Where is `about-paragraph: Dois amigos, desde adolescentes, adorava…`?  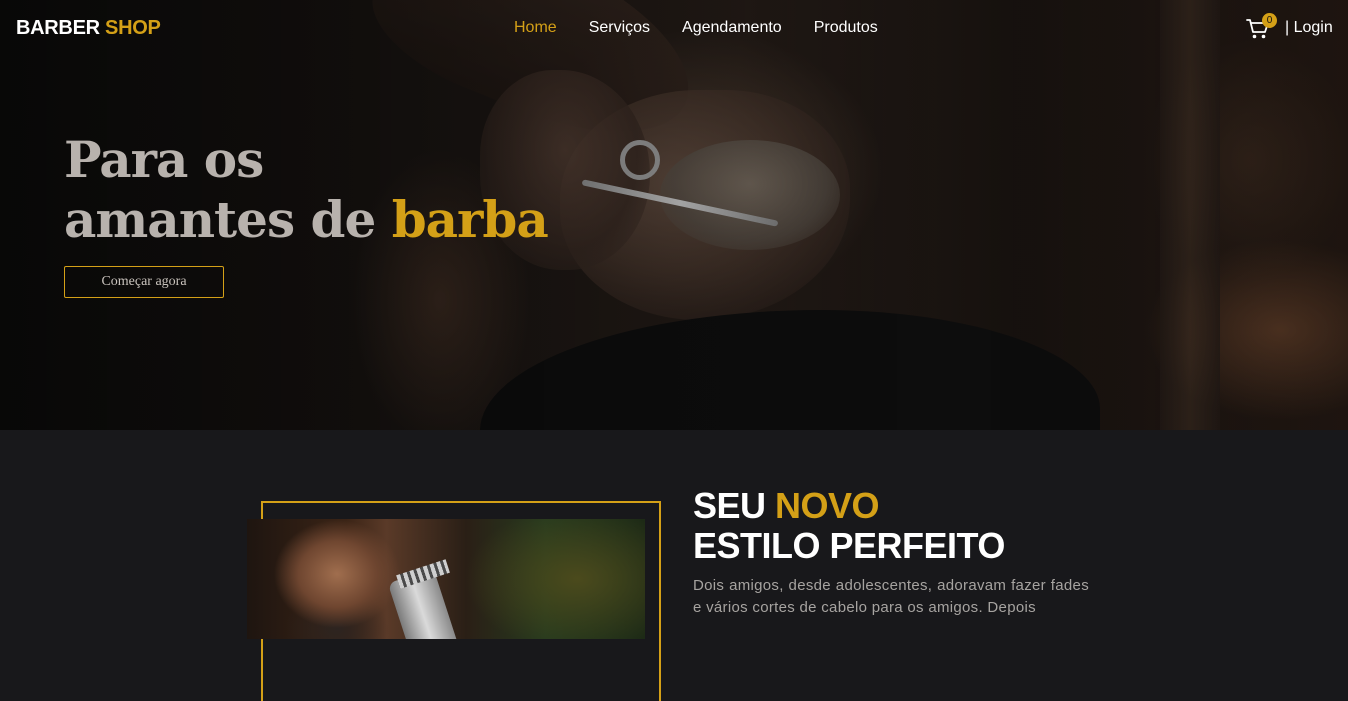
about-paragraph: Dois amigos, desde adolescentes, adorava… is located at coordinates (891, 596).